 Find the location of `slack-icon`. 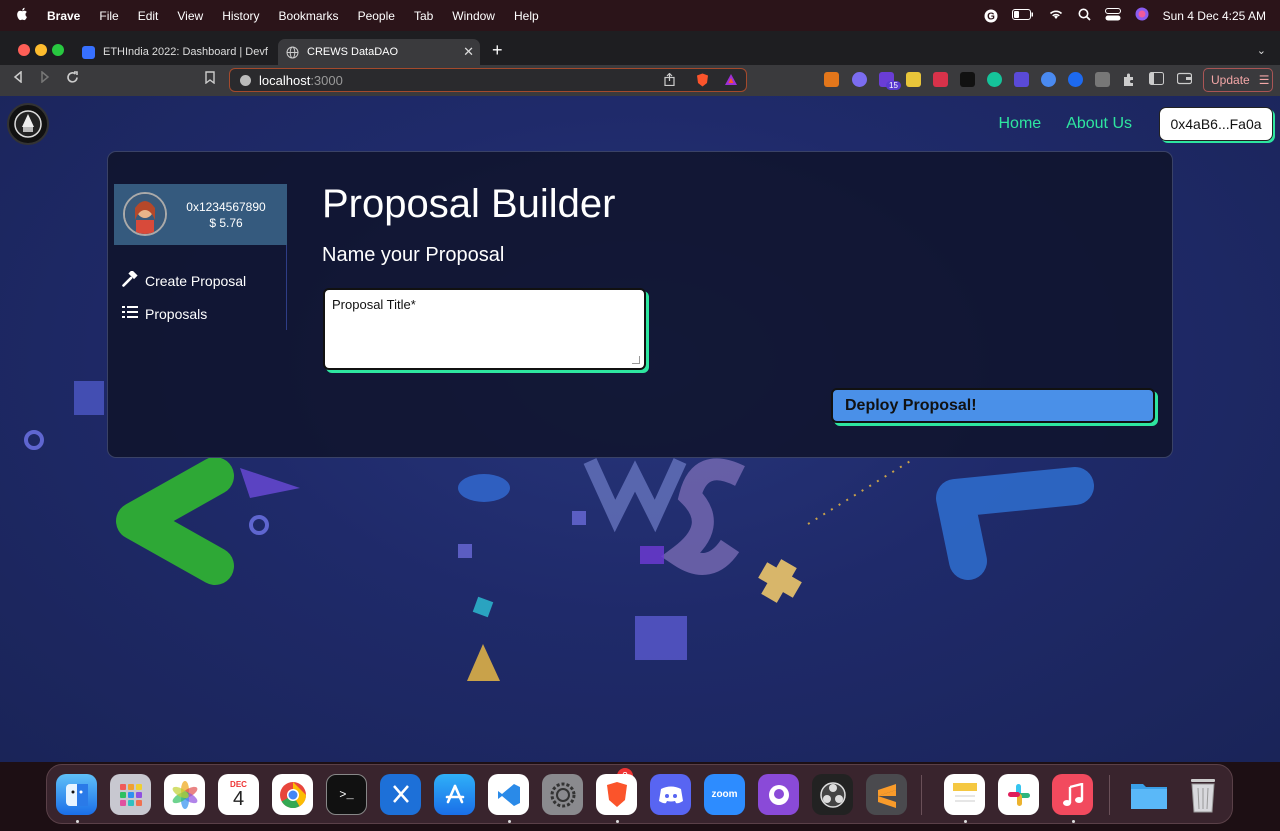

slack-icon is located at coordinates (1018, 794).